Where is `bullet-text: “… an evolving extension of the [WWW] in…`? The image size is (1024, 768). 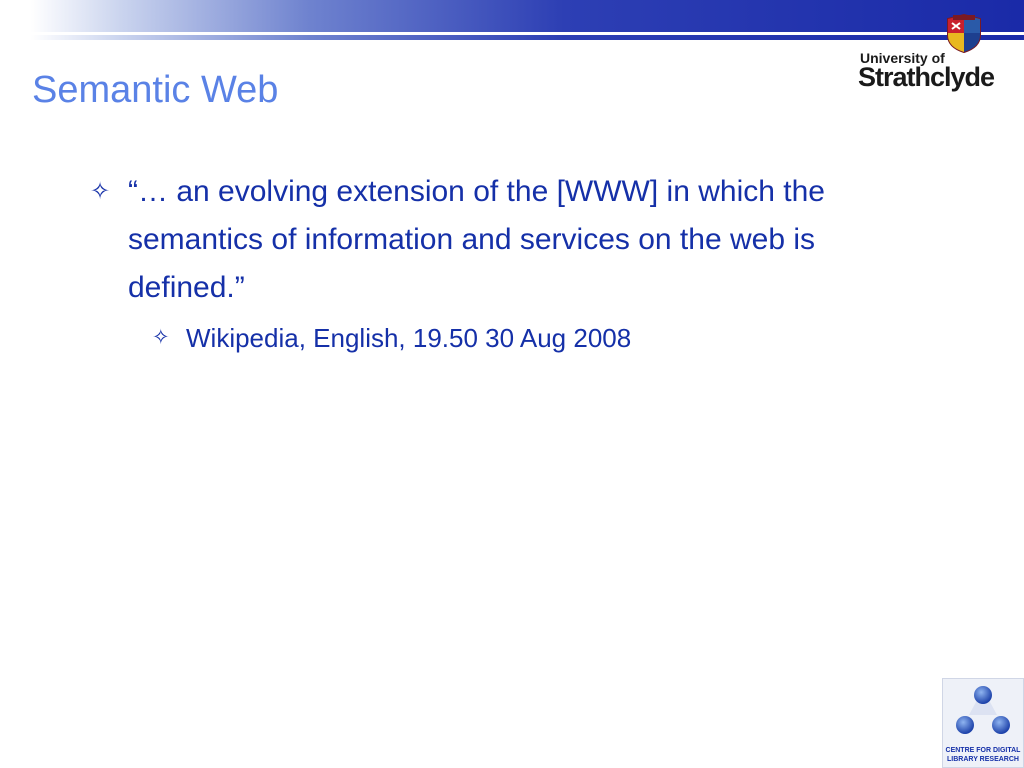 bullet-text: “… an evolving extension of the [WWW] in… is located at coordinates (476, 239).